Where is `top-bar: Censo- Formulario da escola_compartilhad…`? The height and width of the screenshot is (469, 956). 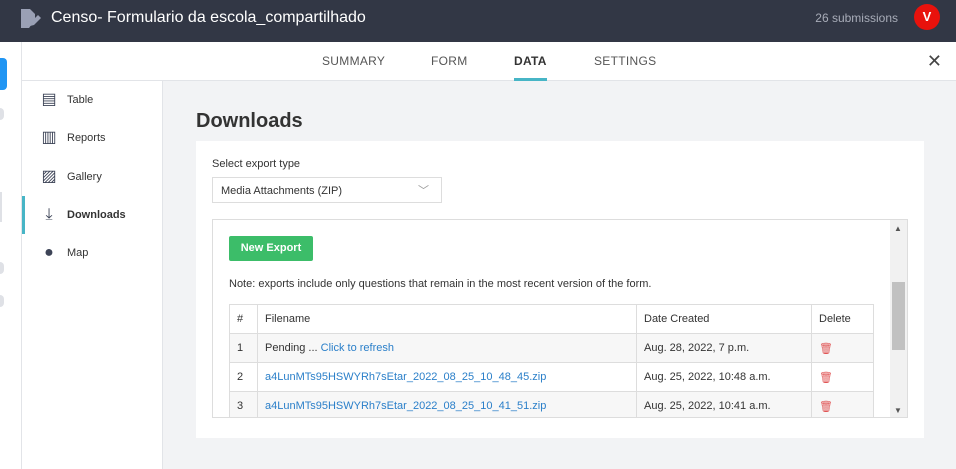 top-bar: Censo- Formulario da escola_compartilhad… is located at coordinates (478, 21).